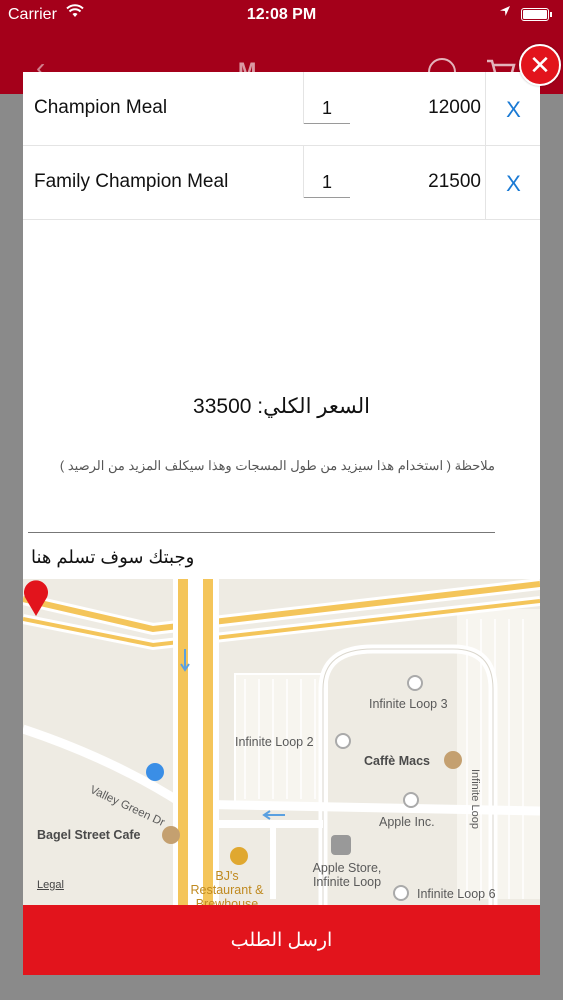  I want to click on location-arrow-icon, so click(505, 12).